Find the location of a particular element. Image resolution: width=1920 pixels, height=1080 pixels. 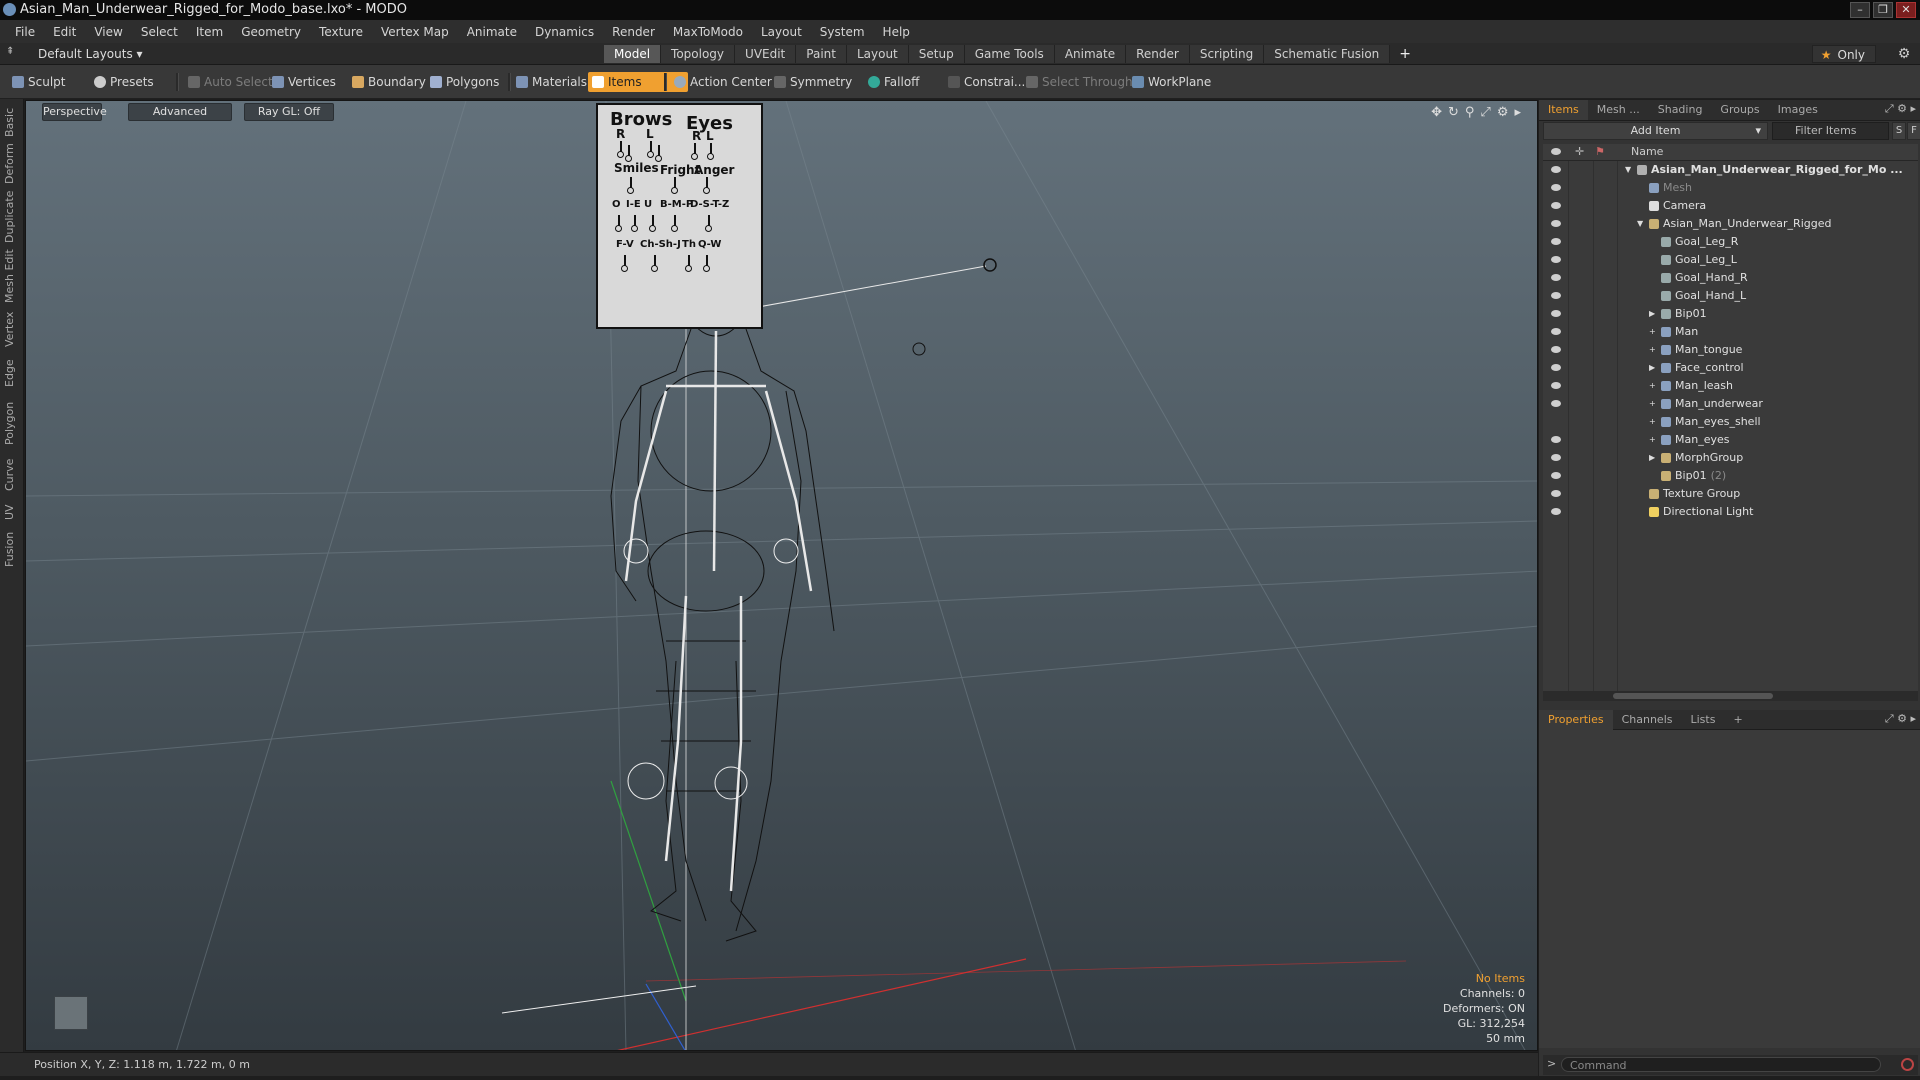

panel-tab-shading: Shading is located at coordinates (1680, 110).